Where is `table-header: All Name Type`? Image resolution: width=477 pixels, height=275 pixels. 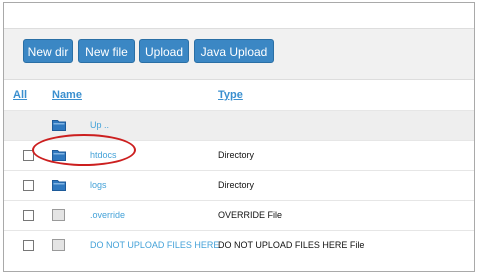 table-header: All Name Type is located at coordinates (239, 96).